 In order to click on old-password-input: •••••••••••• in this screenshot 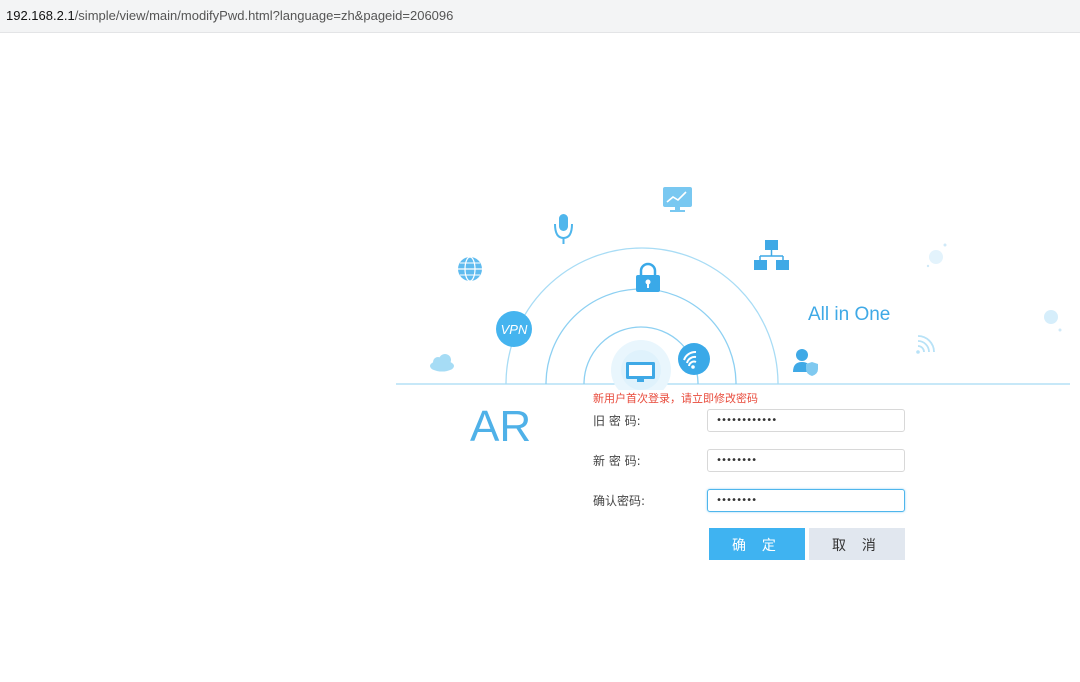, I will do `click(806, 420)`.